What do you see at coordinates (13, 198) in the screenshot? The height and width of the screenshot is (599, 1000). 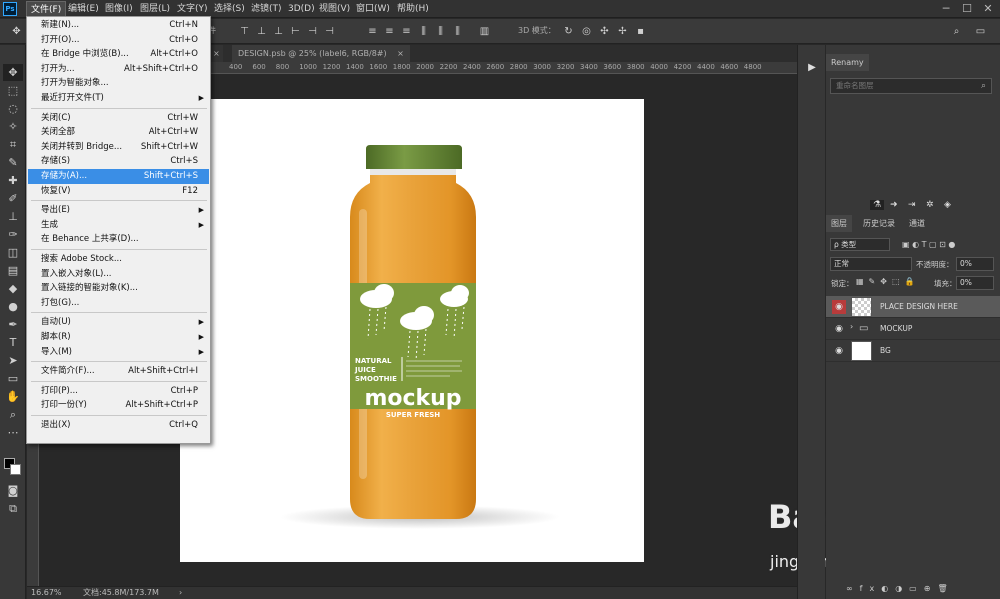 I see `brush-tool-icon: ✐` at bounding box center [13, 198].